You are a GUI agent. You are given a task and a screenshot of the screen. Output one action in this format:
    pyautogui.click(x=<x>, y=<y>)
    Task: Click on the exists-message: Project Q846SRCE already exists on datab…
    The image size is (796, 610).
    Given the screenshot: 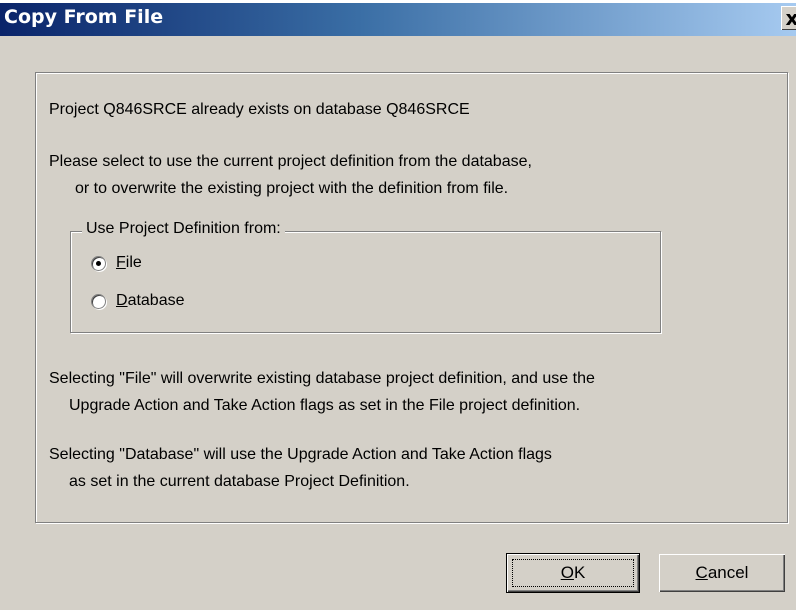 What is the action you would take?
    pyautogui.click(x=259, y=109)
    